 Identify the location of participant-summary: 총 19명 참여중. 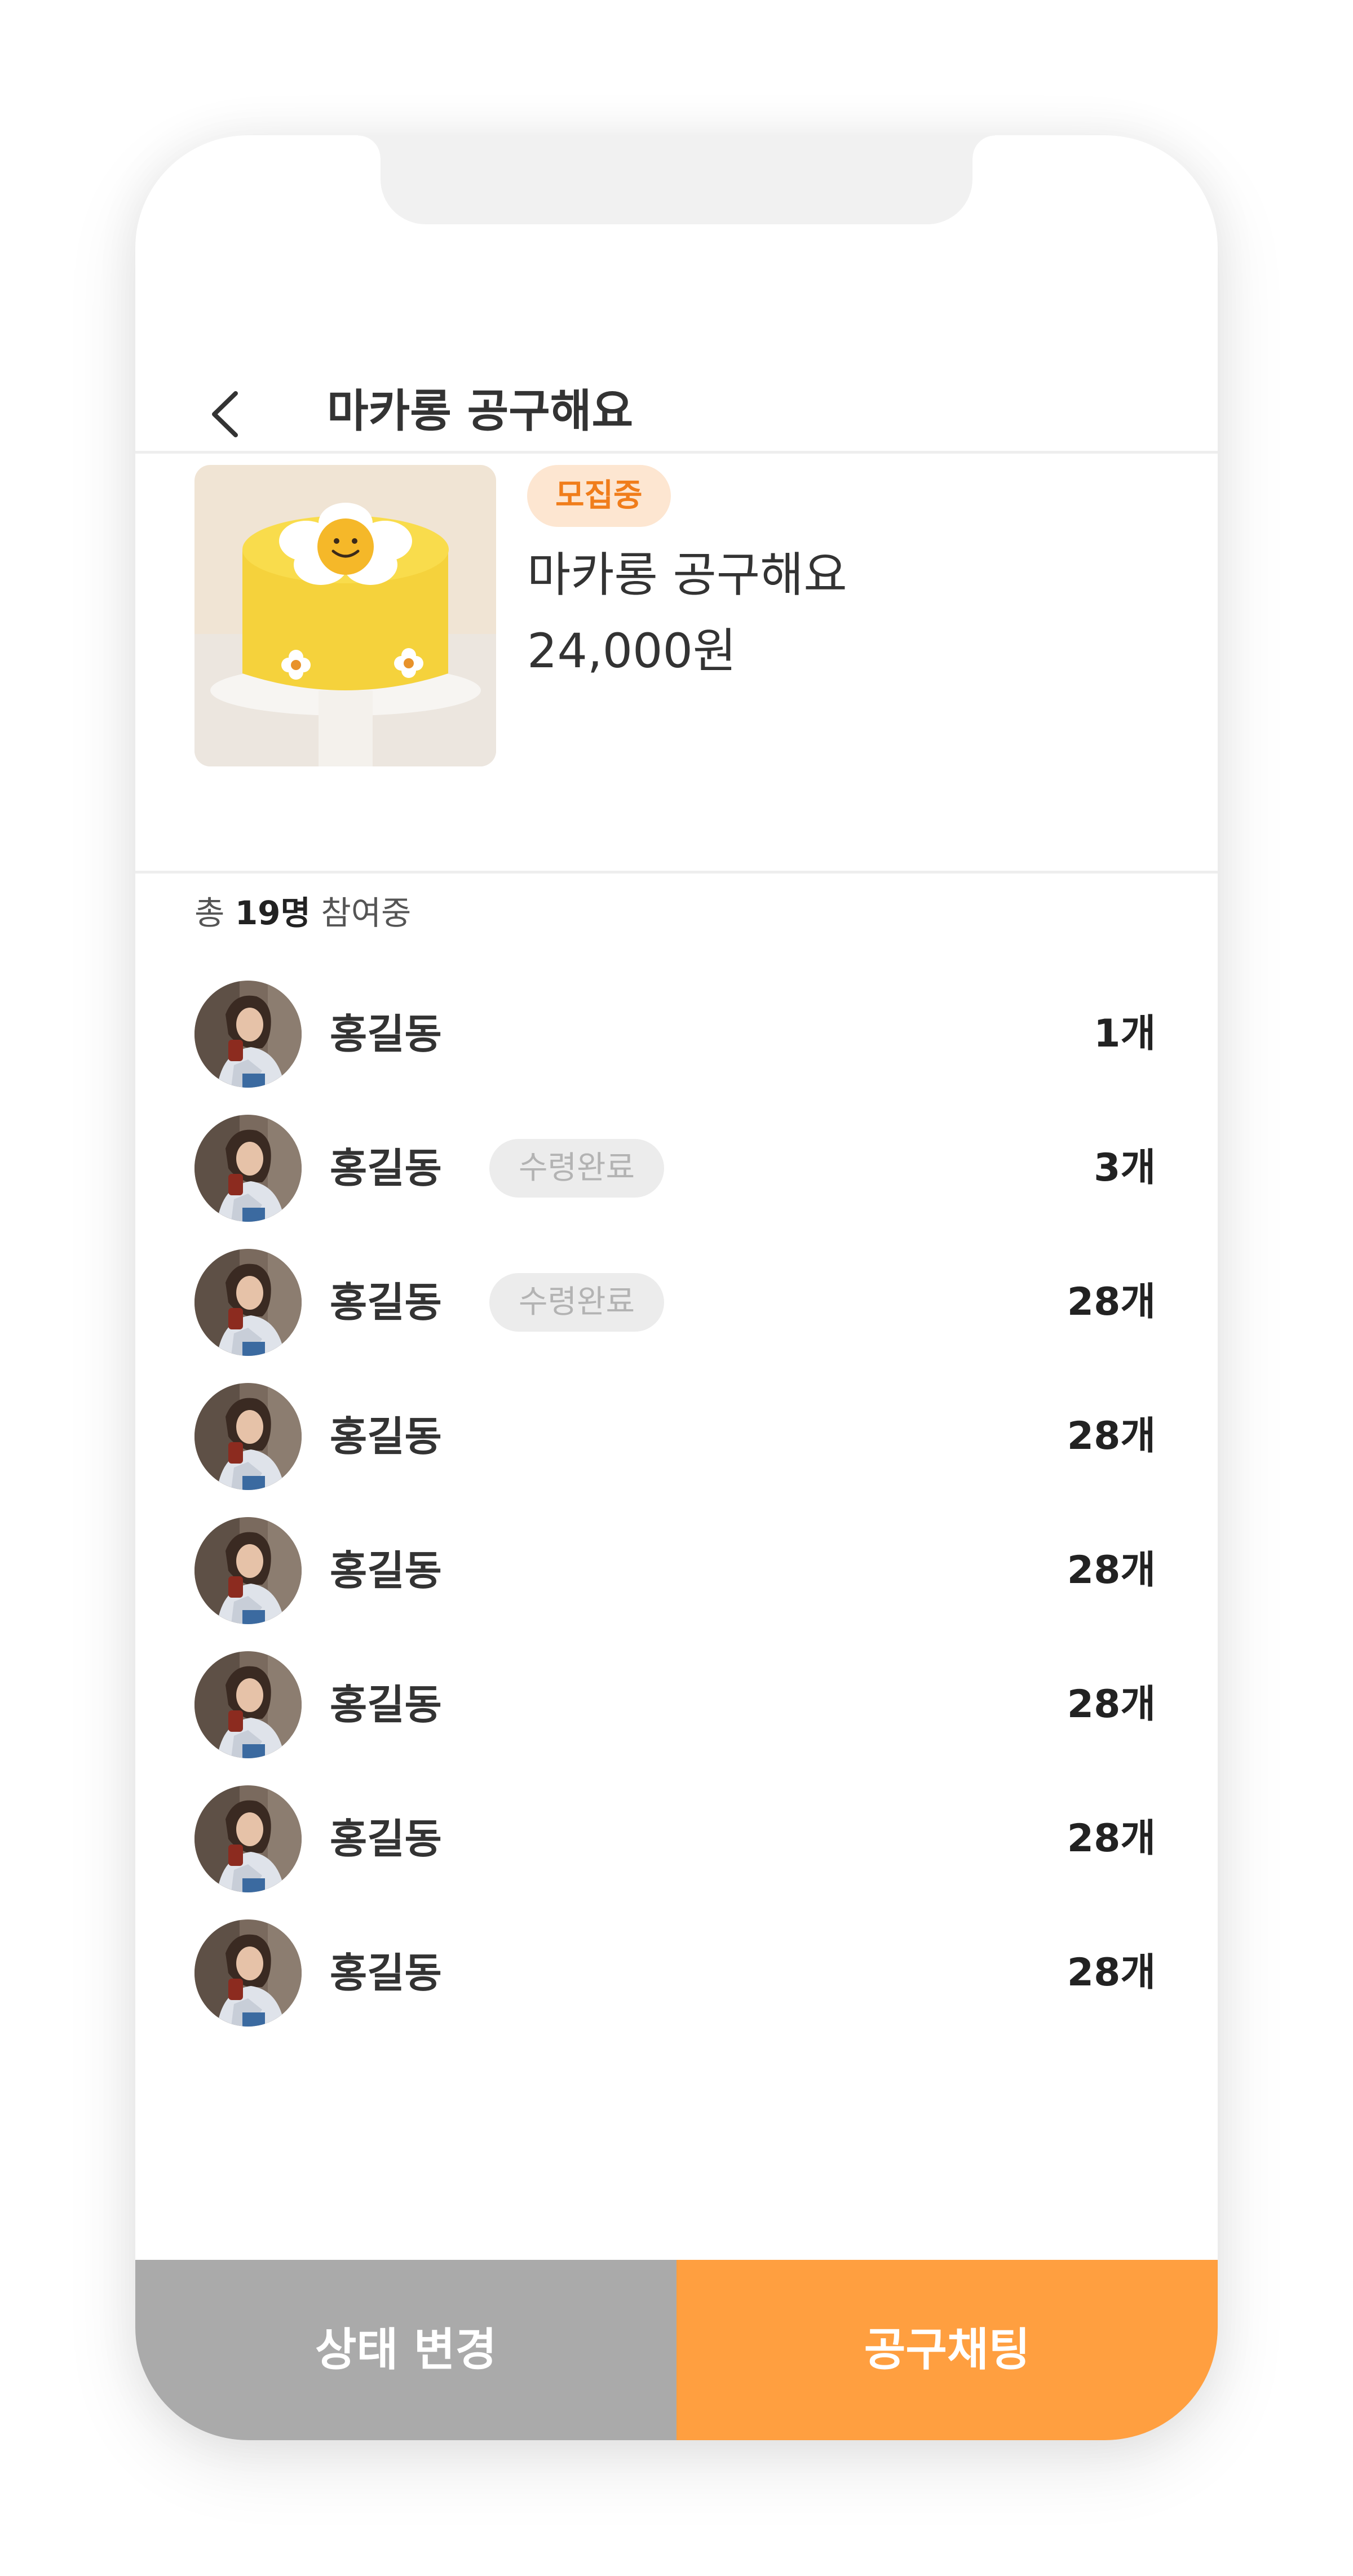
(302, 912).